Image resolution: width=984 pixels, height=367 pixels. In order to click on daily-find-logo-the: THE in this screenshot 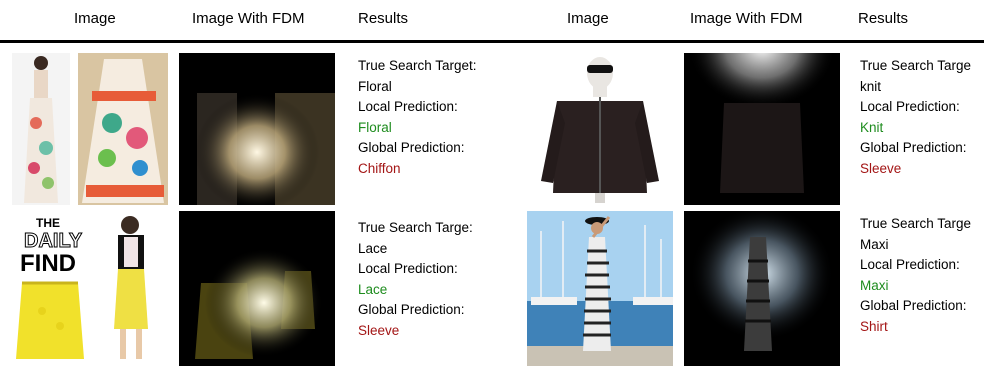, I will do `click(48, 223)`.